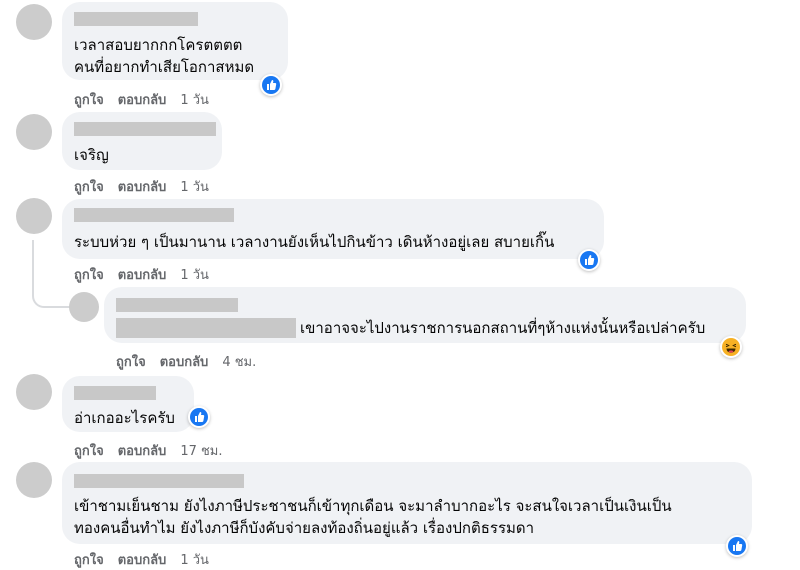 The width and height of the screenshot is (800, 570). I want to click on redacted-mention, so click(206, 328).